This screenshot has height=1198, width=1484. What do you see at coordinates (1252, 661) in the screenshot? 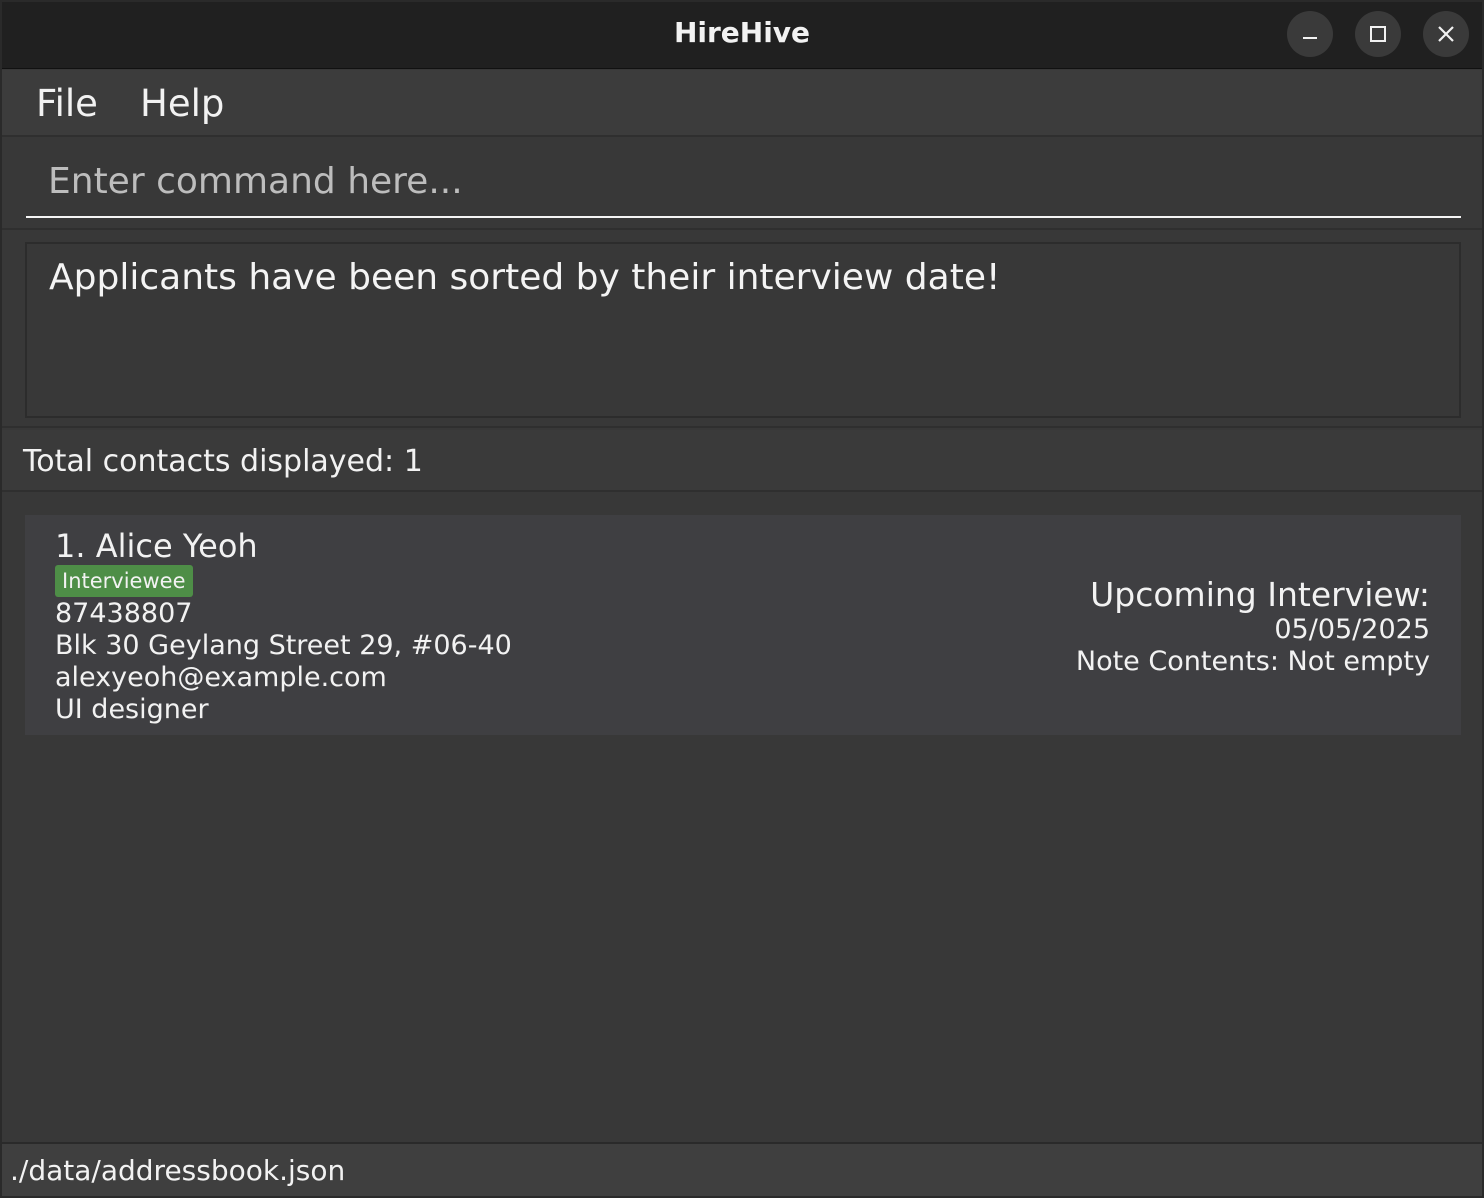
I see `note-status: Note Contents: Not empty` at bounding box center [1252, 661].